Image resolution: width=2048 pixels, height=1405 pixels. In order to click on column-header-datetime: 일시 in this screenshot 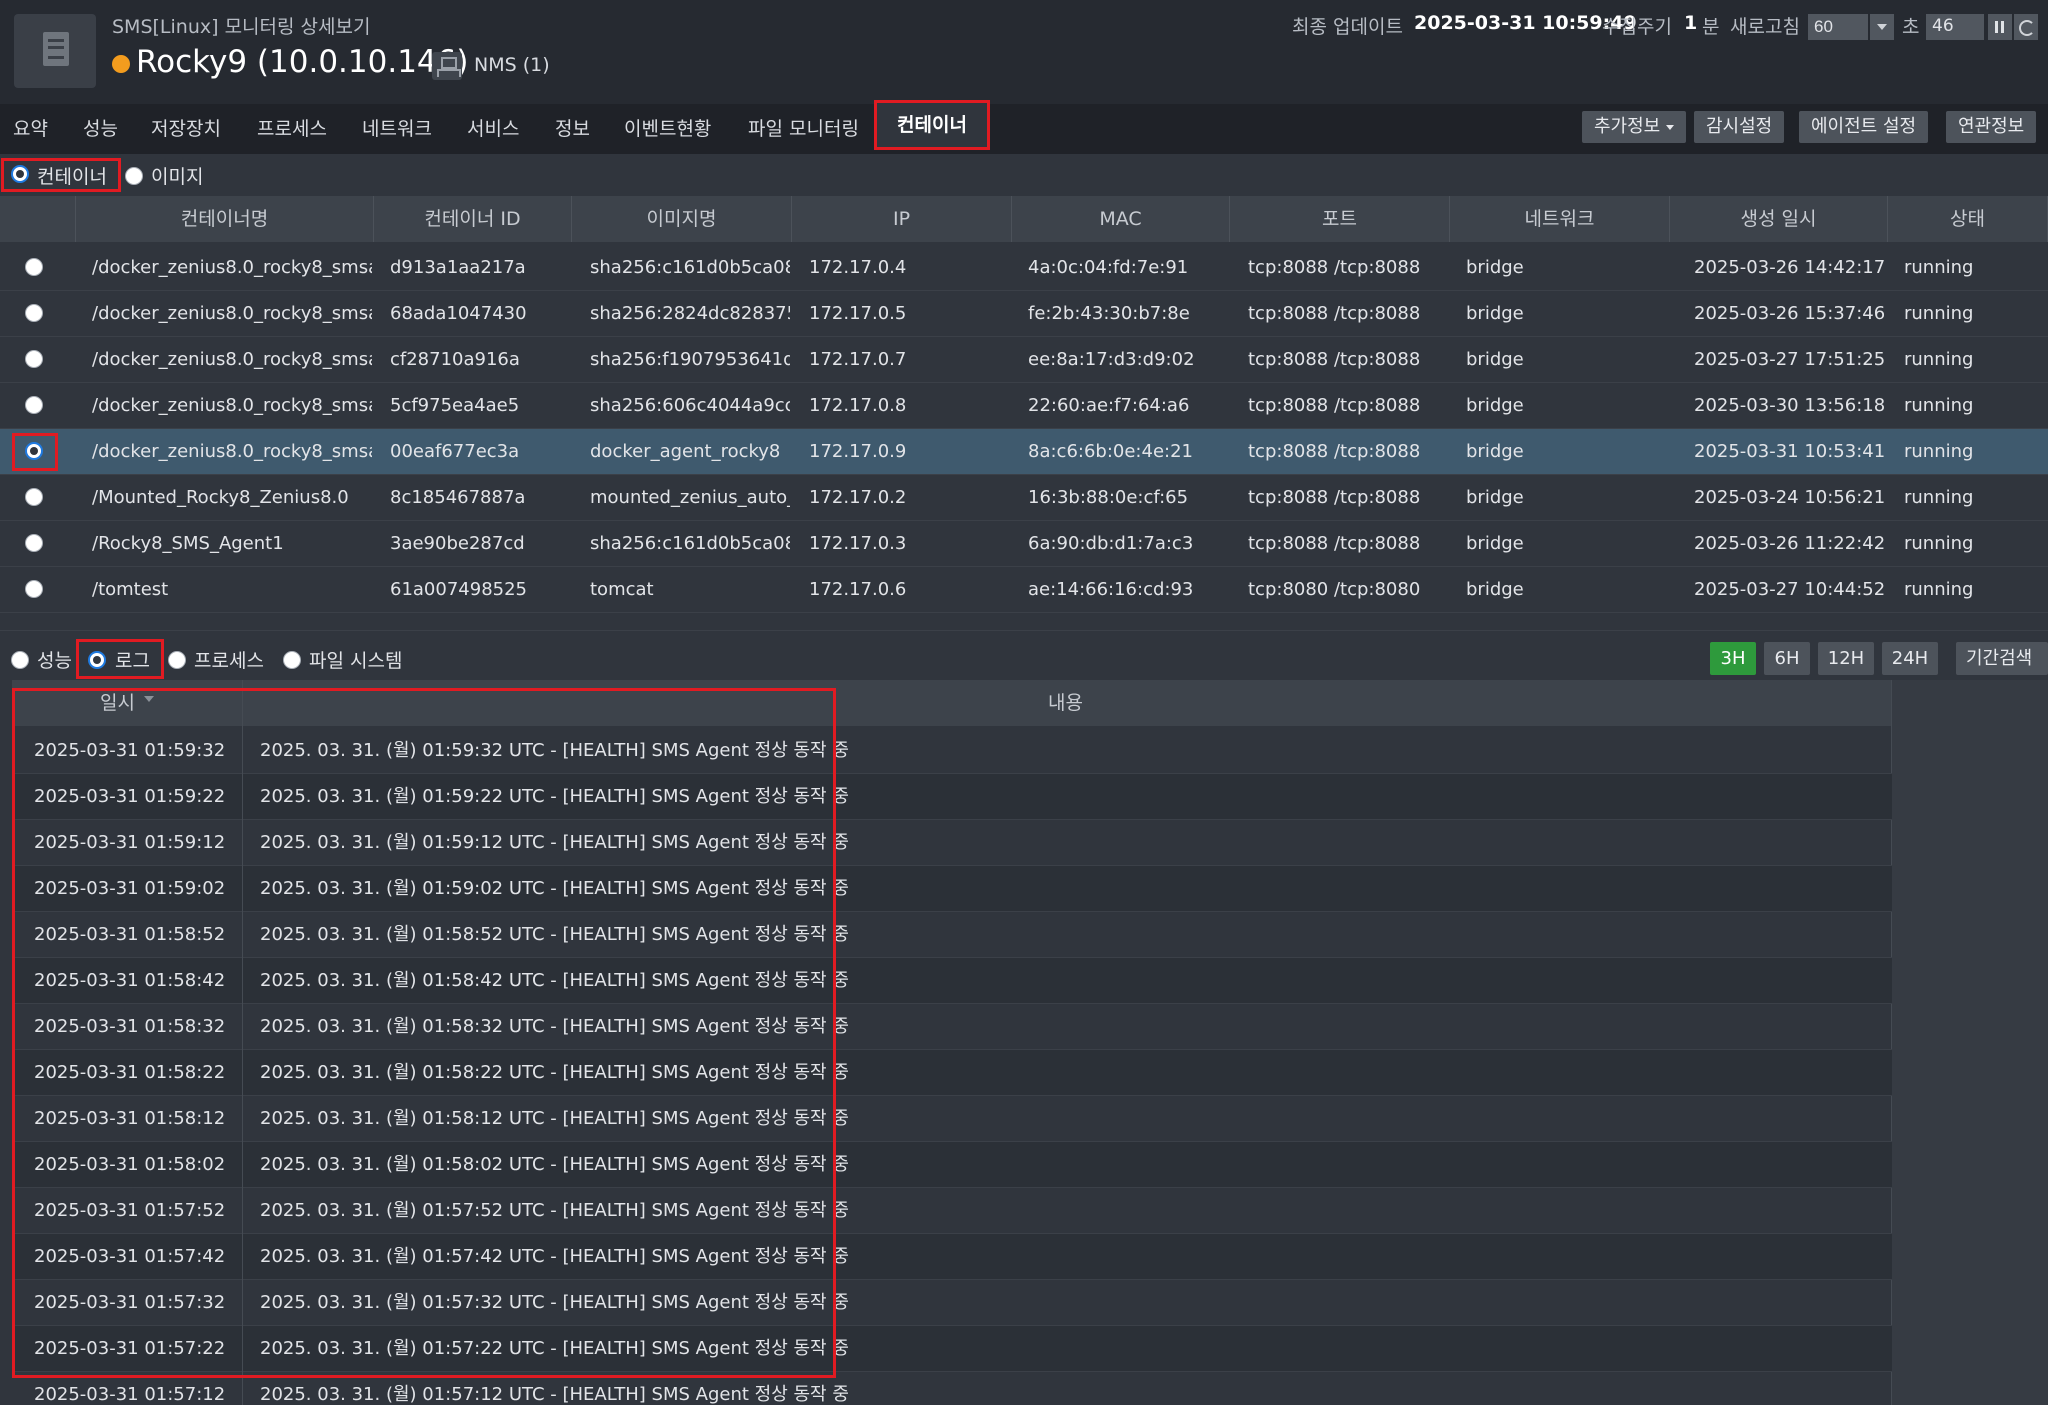, I will do `click(117, 703)`.